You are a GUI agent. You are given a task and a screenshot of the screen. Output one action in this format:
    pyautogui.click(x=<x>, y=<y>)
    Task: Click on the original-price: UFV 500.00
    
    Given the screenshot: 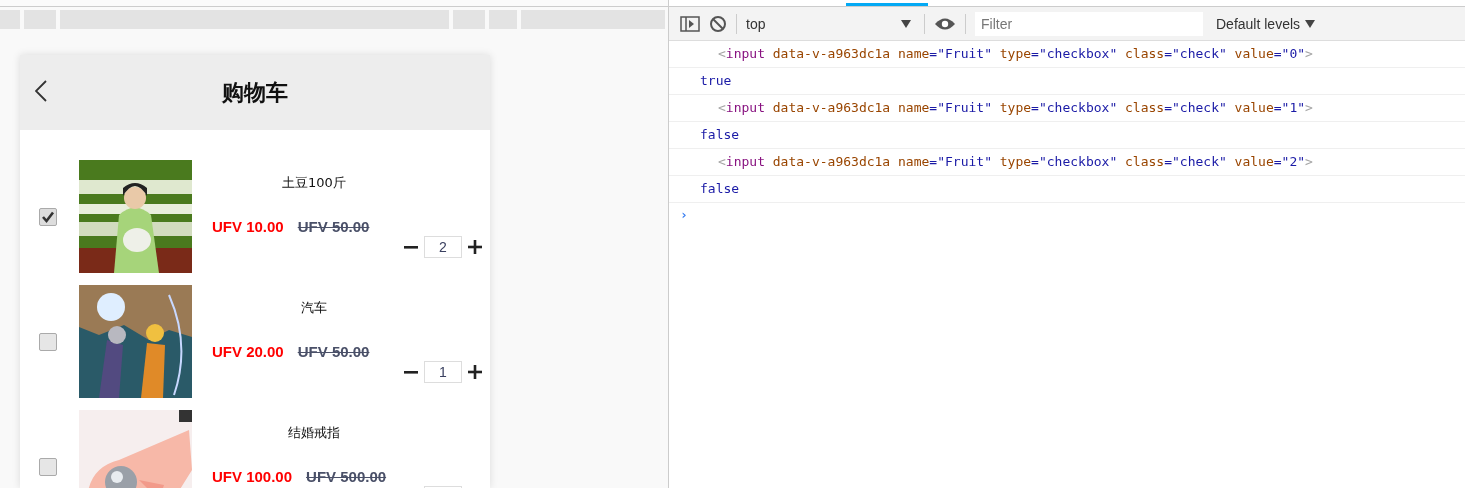 What is the action you would take?
    pyautogui.click(x=346, y=476)
    